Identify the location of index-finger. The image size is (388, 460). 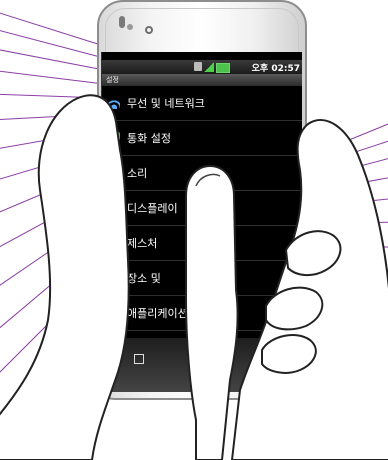
(212, 312).